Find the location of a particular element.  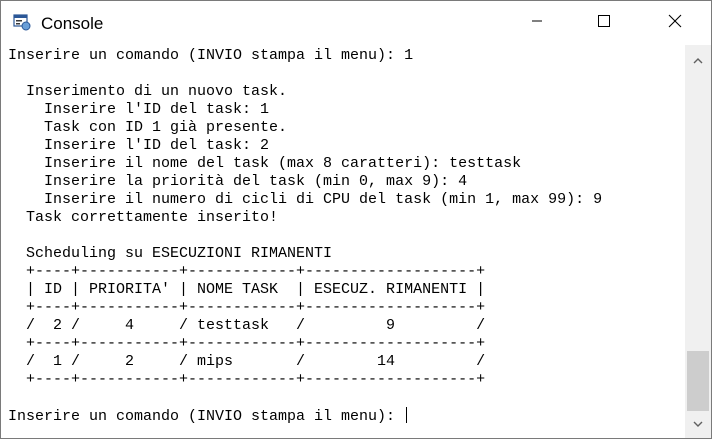

console-line: Inserire l'ID del task: 2 is located at coordinates (139, 145).